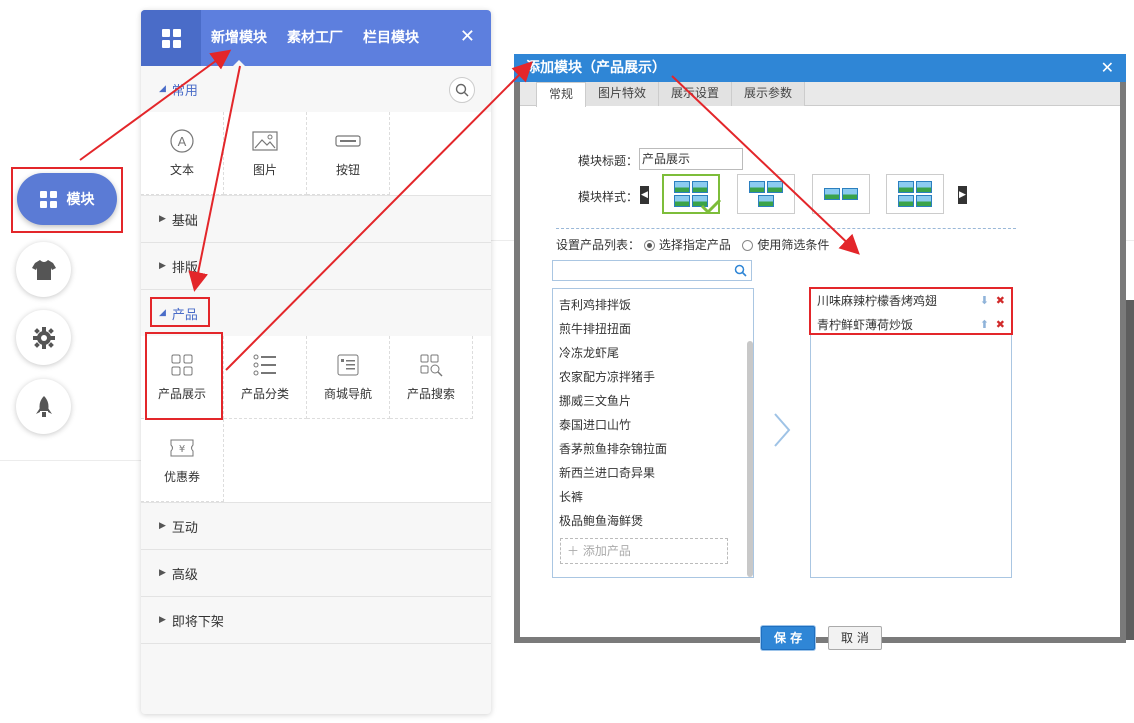 The image size is (1134, 723). I want to click on style-next-arrow: ▶, so click(962, 195).